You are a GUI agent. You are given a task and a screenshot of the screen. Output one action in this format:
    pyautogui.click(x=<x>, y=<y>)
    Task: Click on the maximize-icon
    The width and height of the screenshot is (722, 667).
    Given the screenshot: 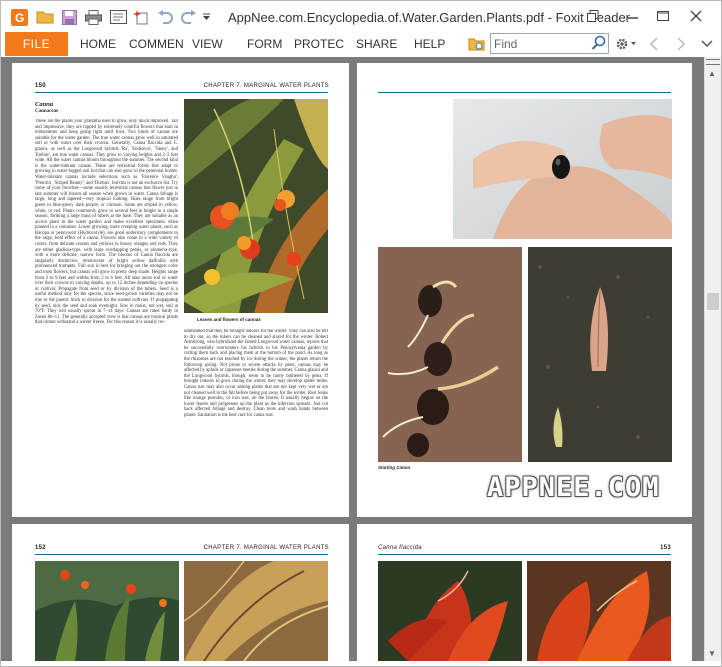 What is the action you would take?
    pyautogui.click(x=663, y=16)
    